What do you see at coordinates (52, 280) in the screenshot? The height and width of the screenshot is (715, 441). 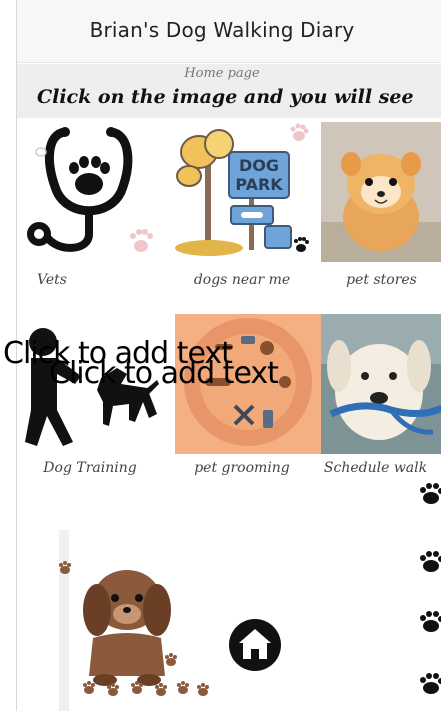 I see `vets-caption: Vets` at bounding box center [52, 280].